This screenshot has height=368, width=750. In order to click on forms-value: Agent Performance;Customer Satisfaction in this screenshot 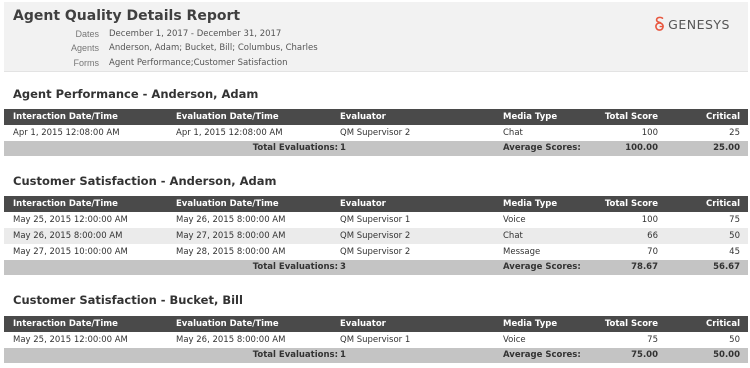, I will do `click(198, 63)`.